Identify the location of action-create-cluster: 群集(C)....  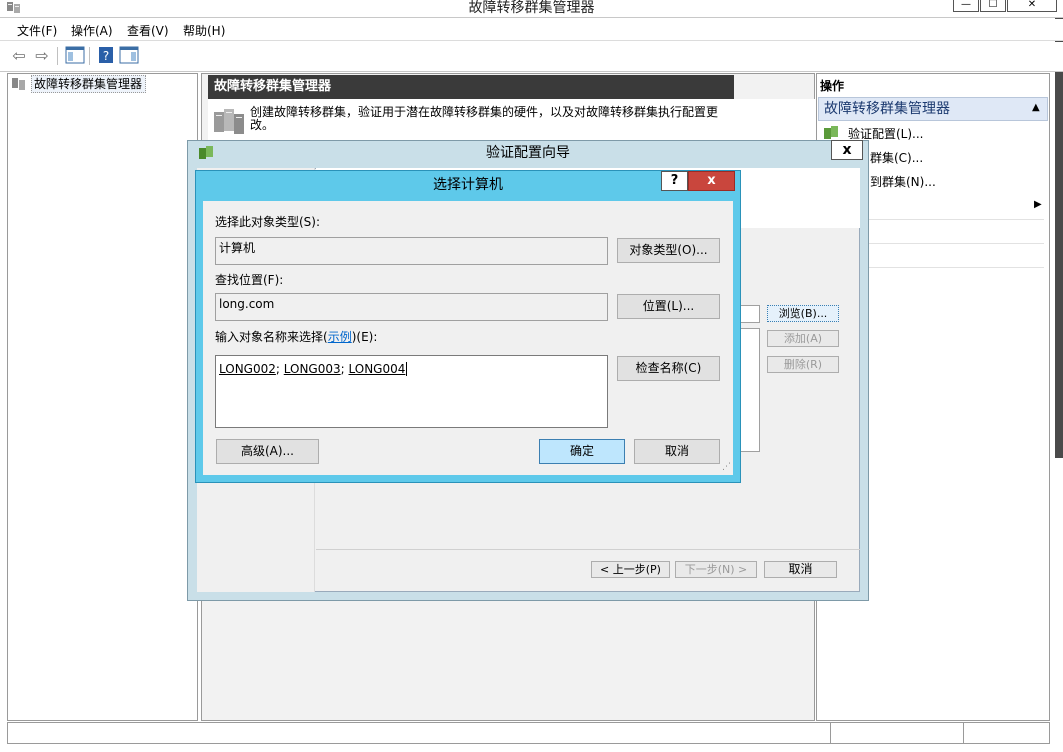
(896, 158).